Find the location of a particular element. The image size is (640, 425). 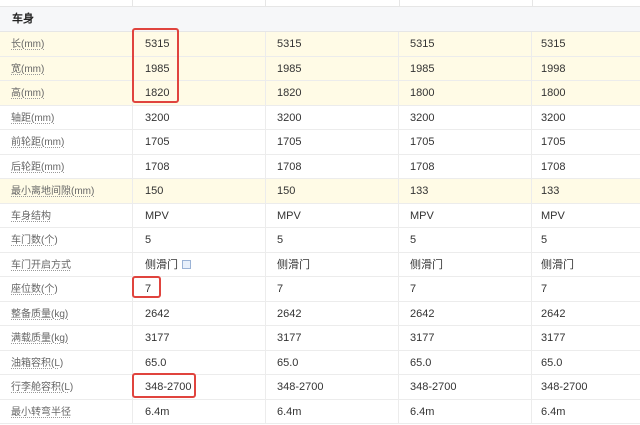

table-row: 最小转弯半径 6.4m 6.4m 6.4m 6.4m is located at coordinates (320, 411).